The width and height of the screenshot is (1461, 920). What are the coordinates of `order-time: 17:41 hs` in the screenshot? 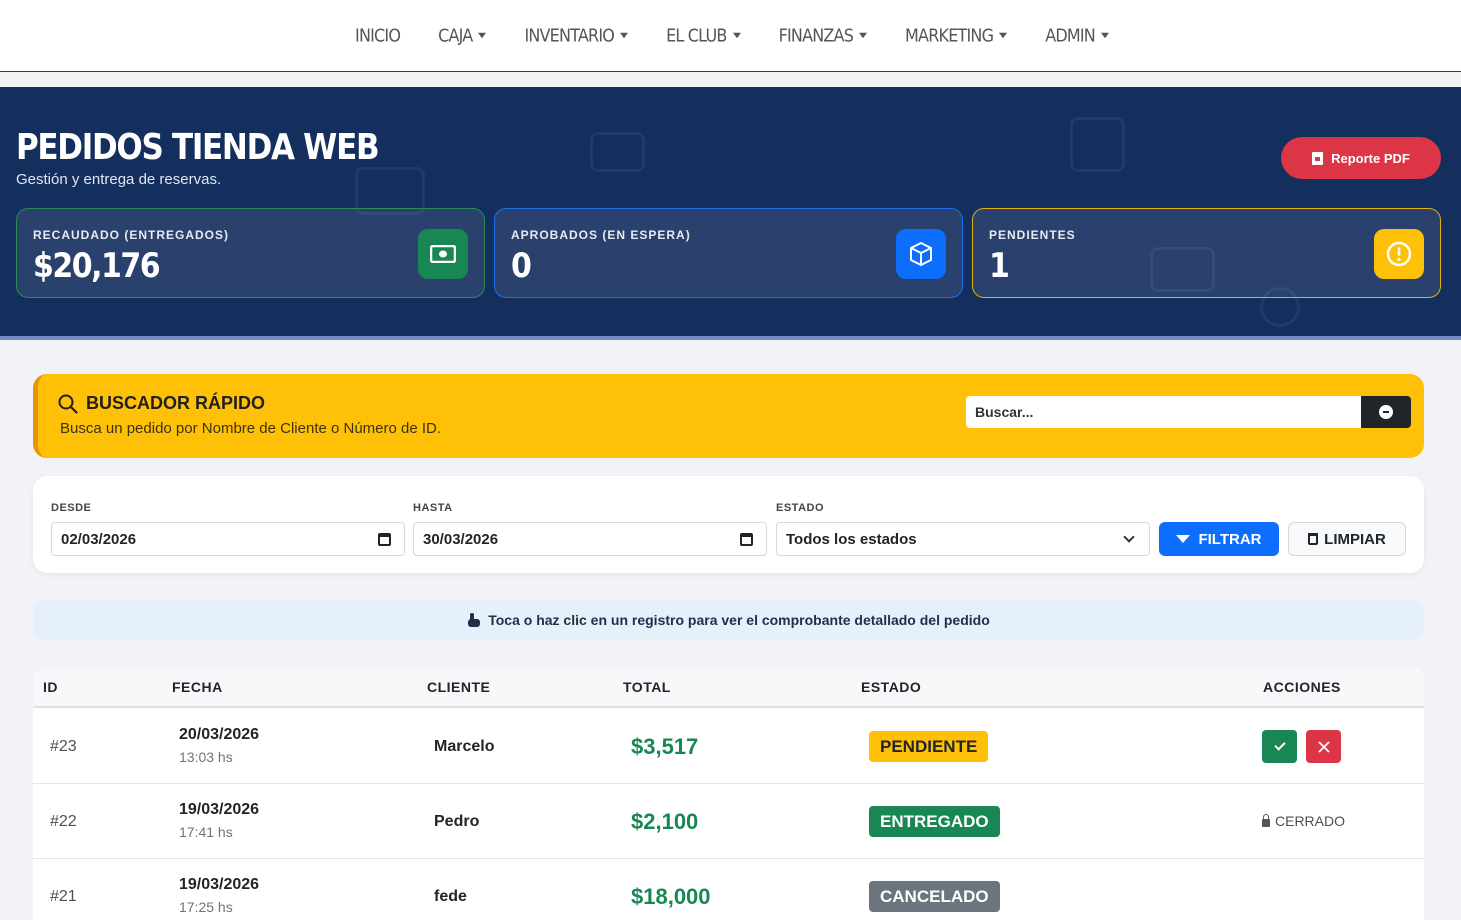 It's located at (206, 832).